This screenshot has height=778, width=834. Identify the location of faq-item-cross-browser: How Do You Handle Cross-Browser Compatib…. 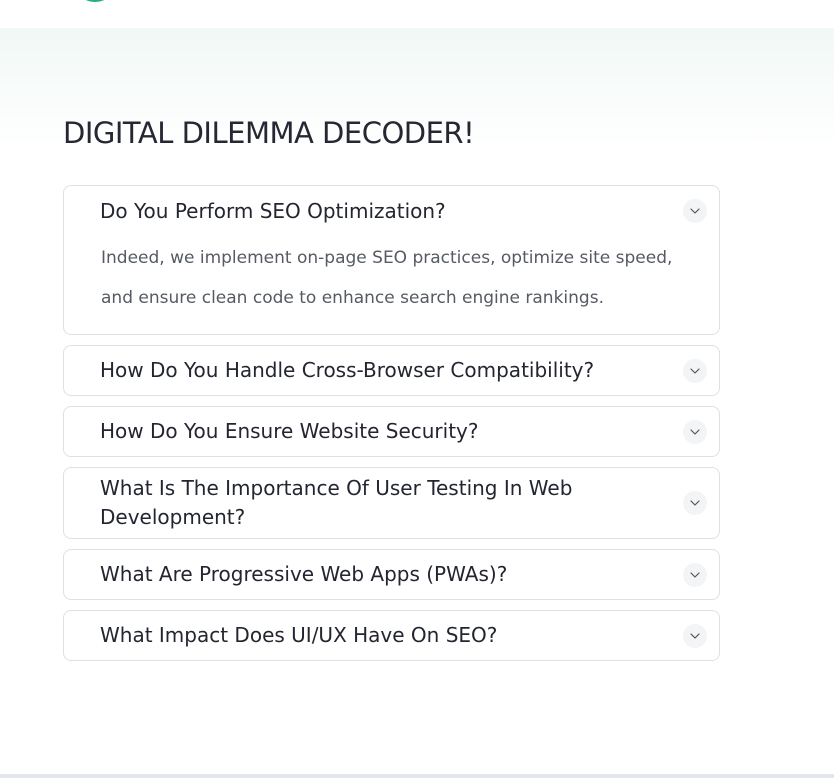
(391, 370).